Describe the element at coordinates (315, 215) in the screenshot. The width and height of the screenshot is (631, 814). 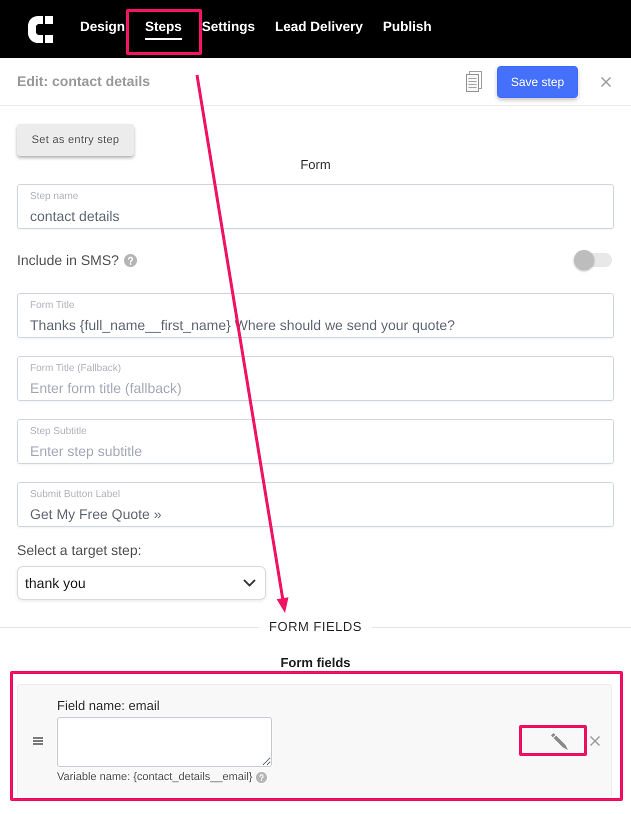
I see `text-input: contact details` at that location.